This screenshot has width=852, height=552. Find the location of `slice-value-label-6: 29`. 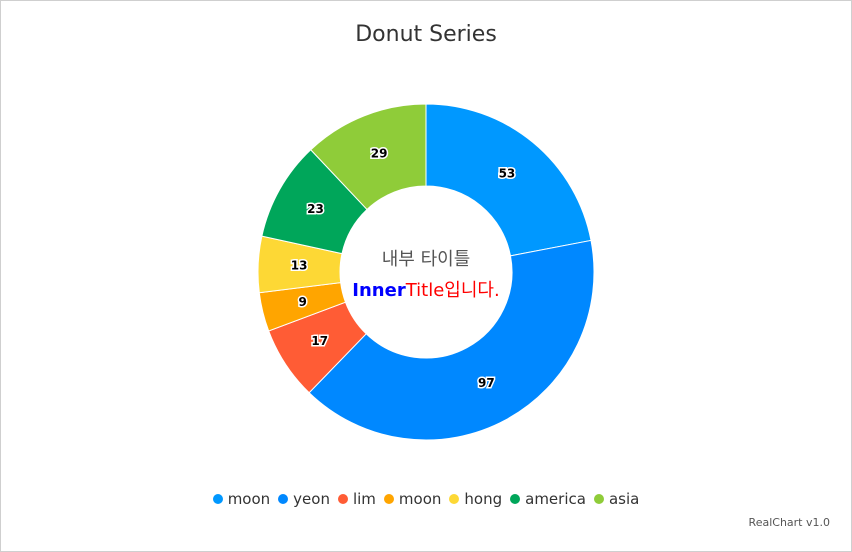

slice-value-label-6: 29 is located at coordinates (379, 153).